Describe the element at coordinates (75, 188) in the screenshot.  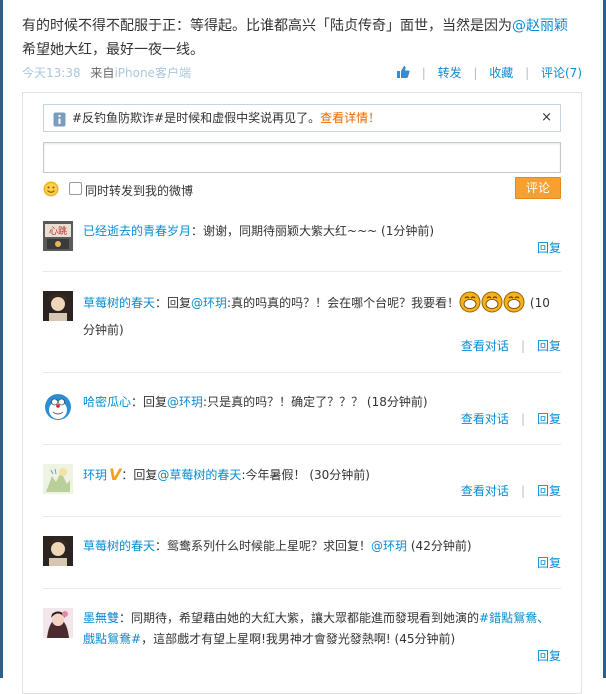
I see `forward-checkbox` at that location.